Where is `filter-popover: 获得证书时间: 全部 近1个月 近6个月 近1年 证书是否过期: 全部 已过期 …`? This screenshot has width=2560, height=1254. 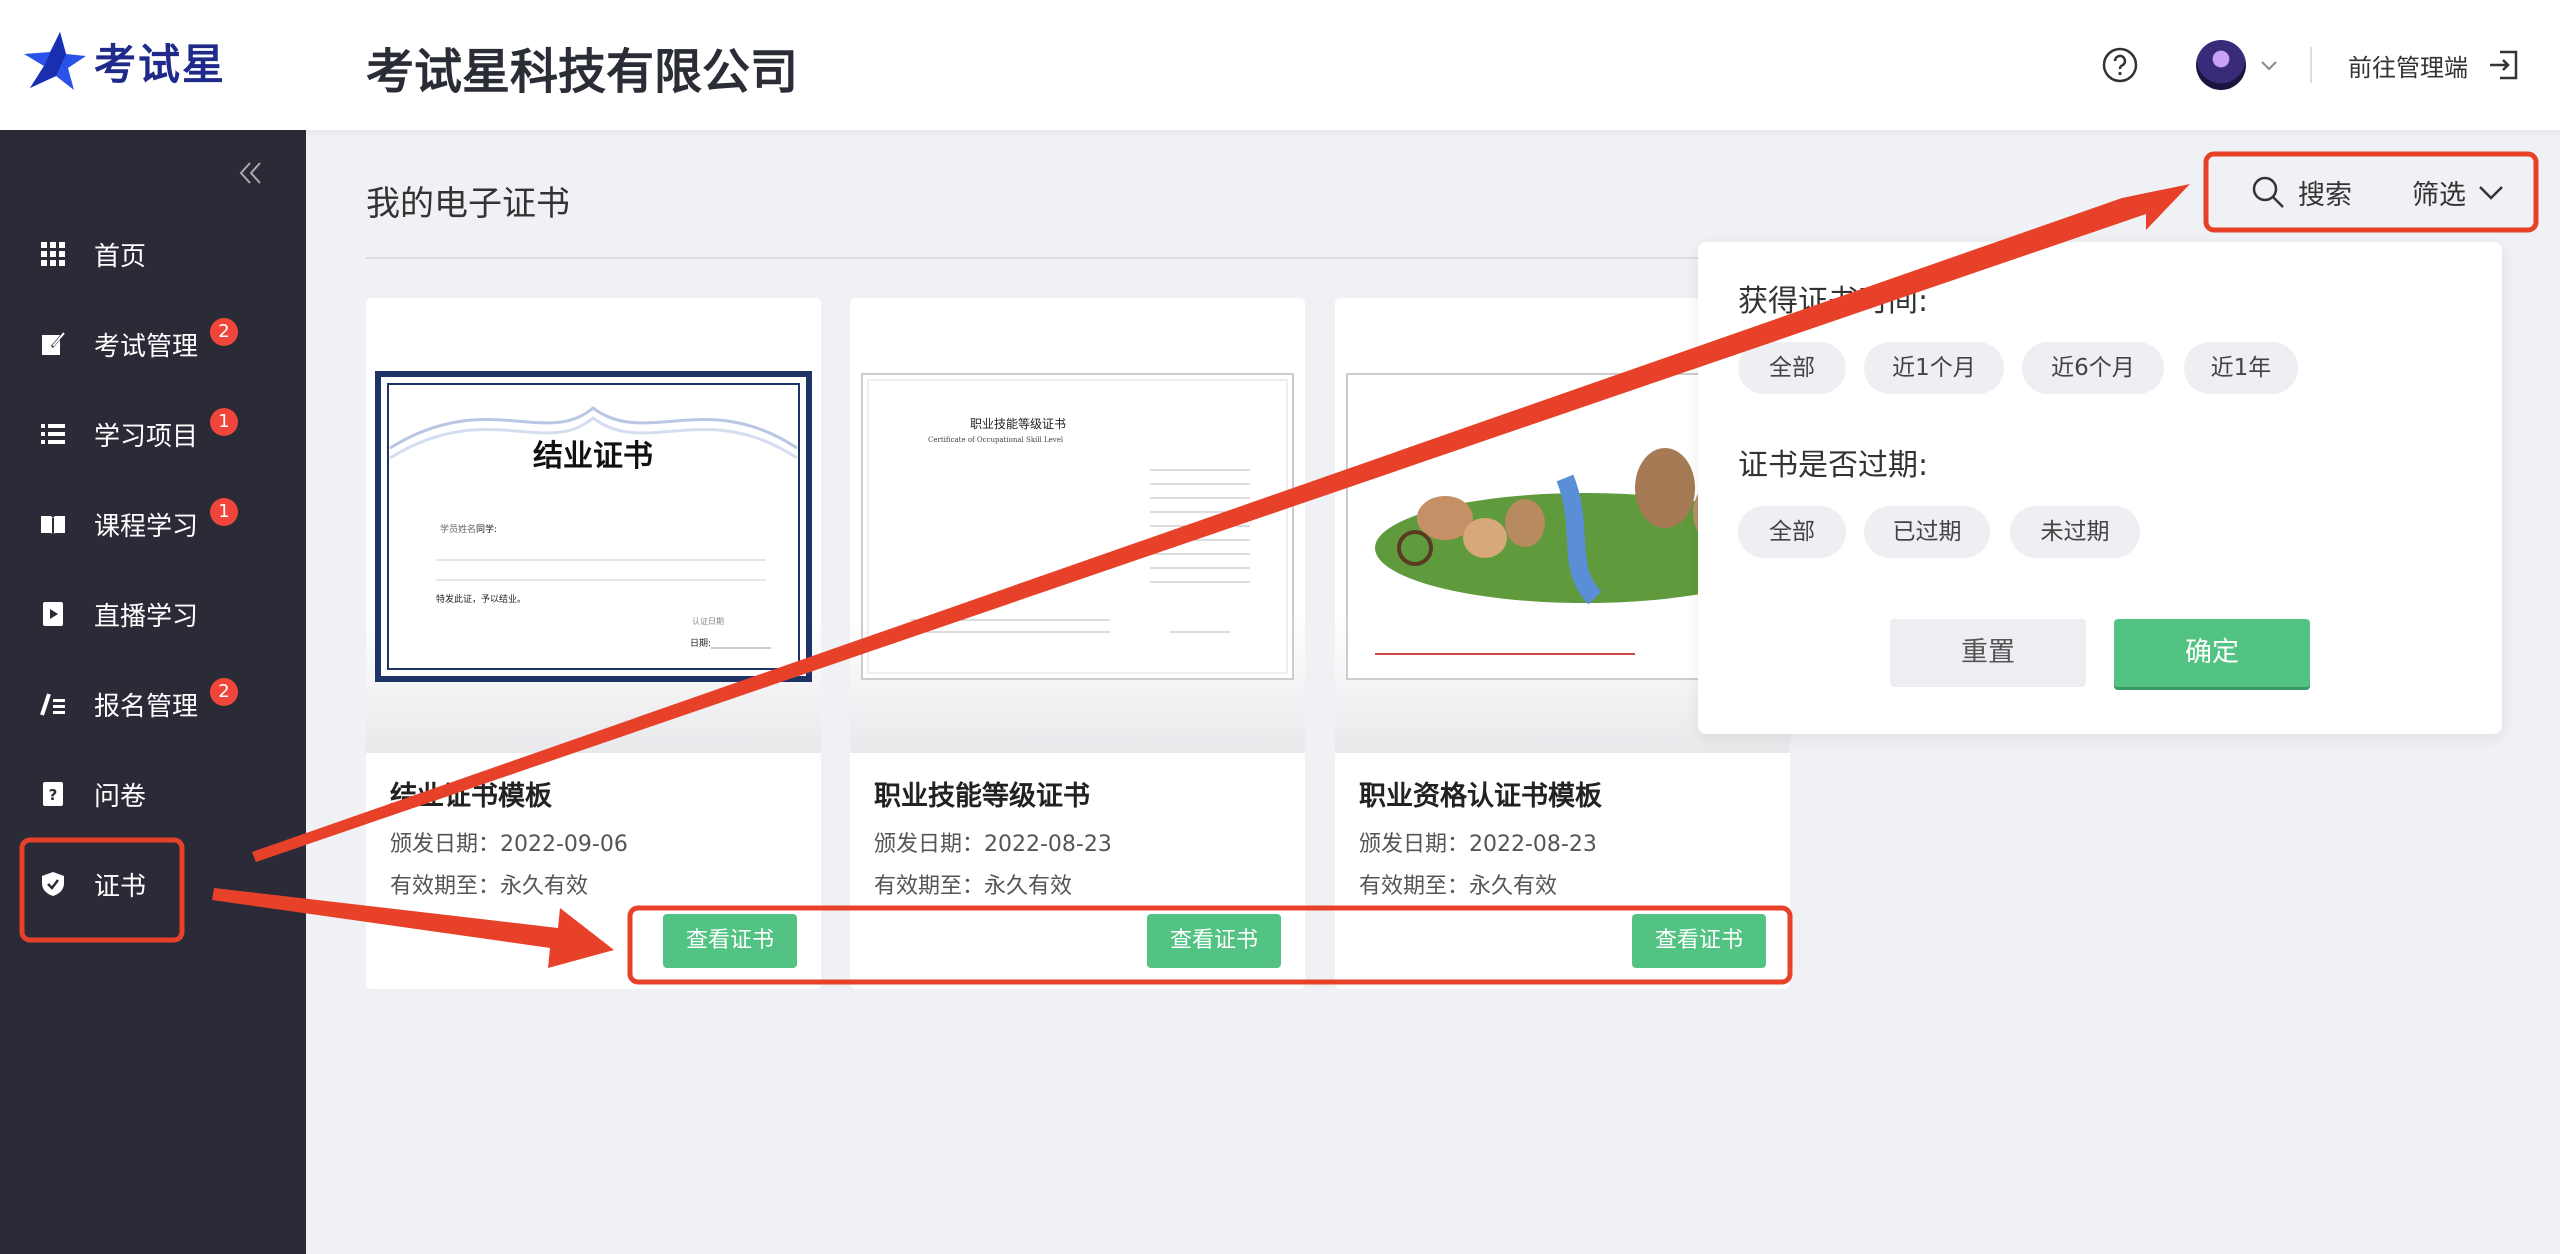
filter-popover: 获得证书时间: 全部 近1个月 近6个月 近1年 证书是否过期: 全部 已过期 … is located at coordinates (2100, 488).